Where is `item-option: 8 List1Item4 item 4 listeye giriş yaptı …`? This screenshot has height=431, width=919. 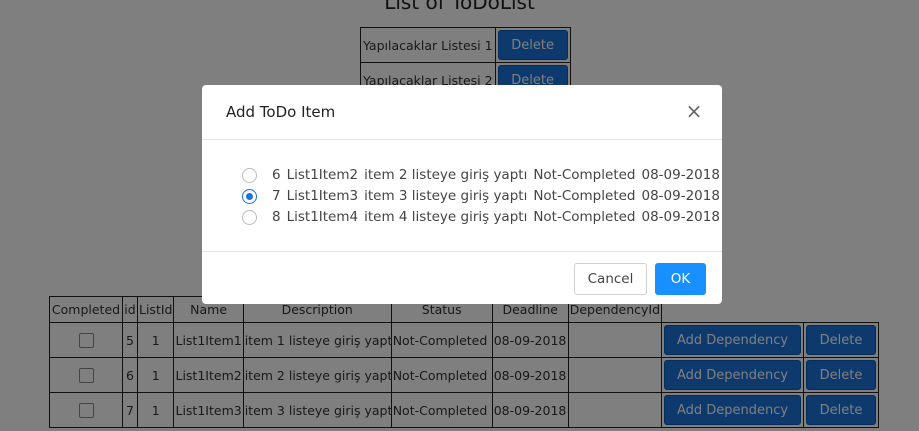 item-option: 8 List1Item4 item 4 listeye giriş yaptı … is located at coordinates (484, 217).